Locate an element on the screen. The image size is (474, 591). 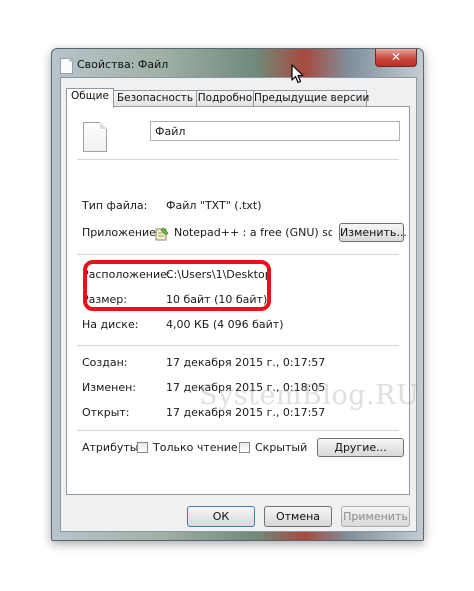
tab-previous-versions: Предыдущие версии is located at coordinates (311, 98).